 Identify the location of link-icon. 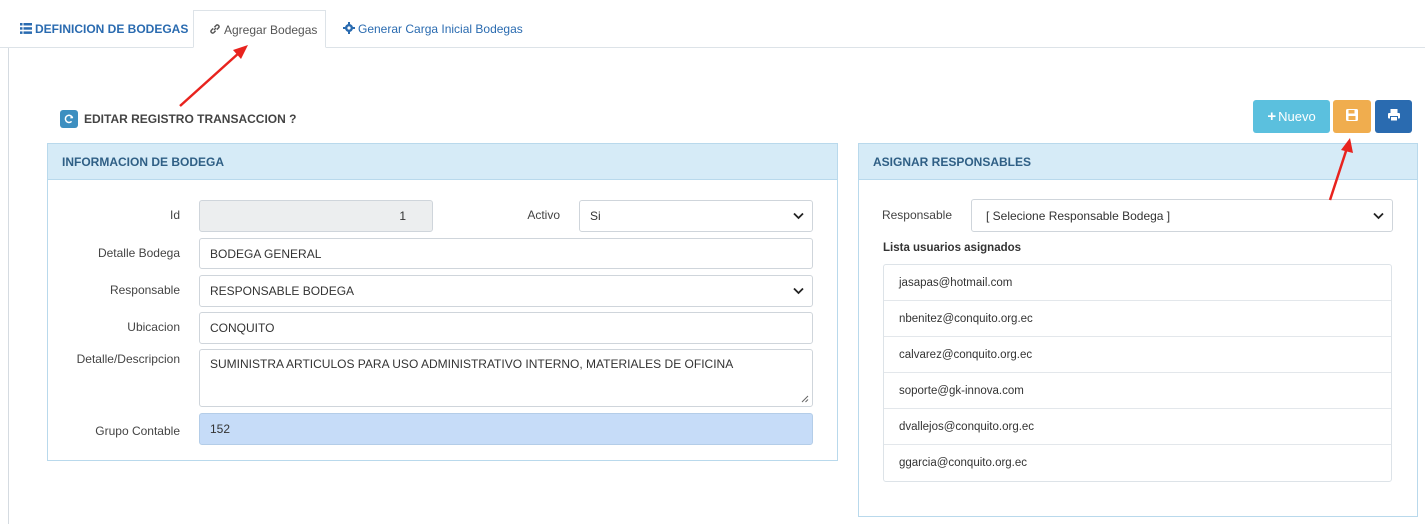
(215, 31).